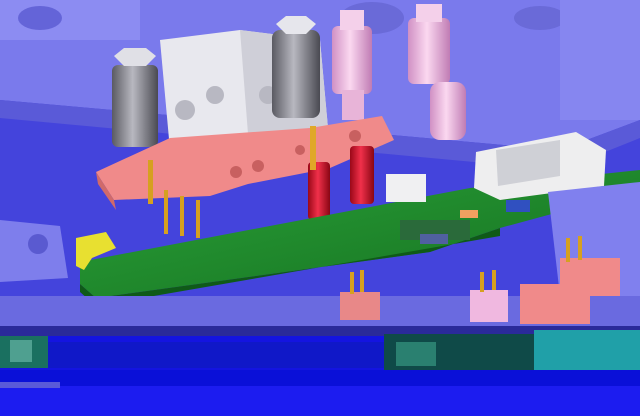  Describe the element at coordinates (406, 188) in the screenshot. I see `small-white-block` at that location.